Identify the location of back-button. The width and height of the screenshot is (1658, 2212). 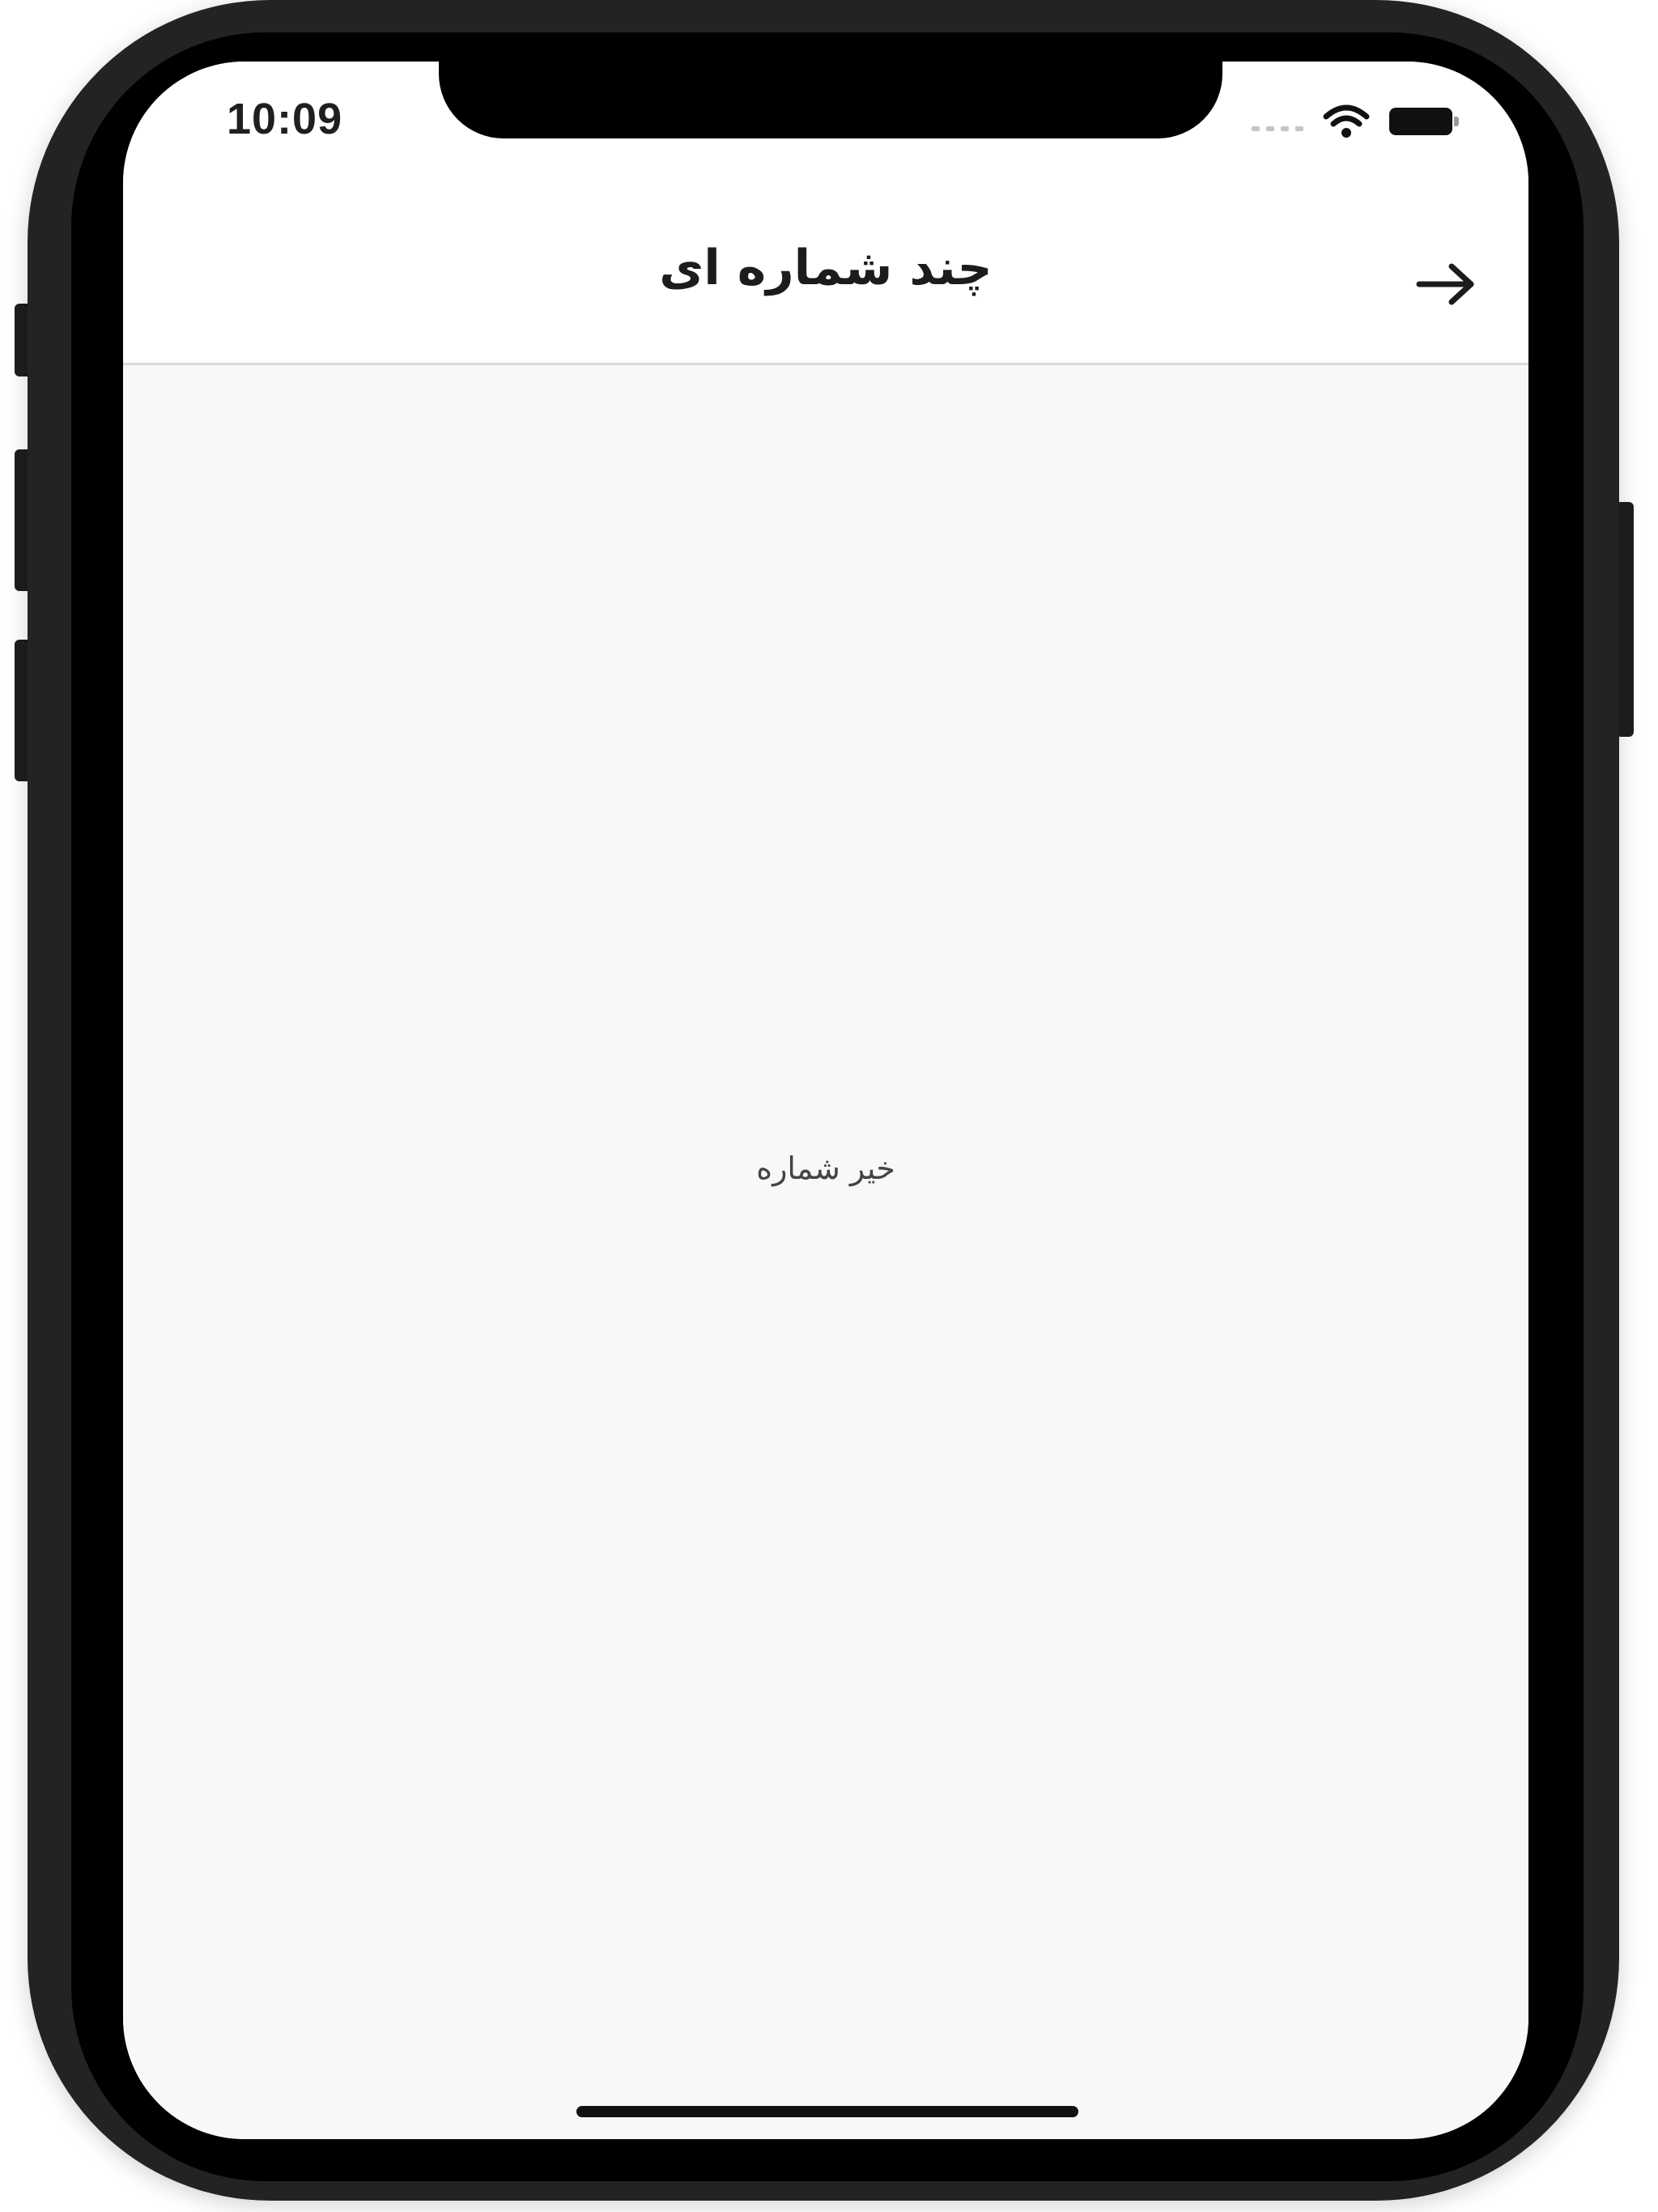
(1446, 284).